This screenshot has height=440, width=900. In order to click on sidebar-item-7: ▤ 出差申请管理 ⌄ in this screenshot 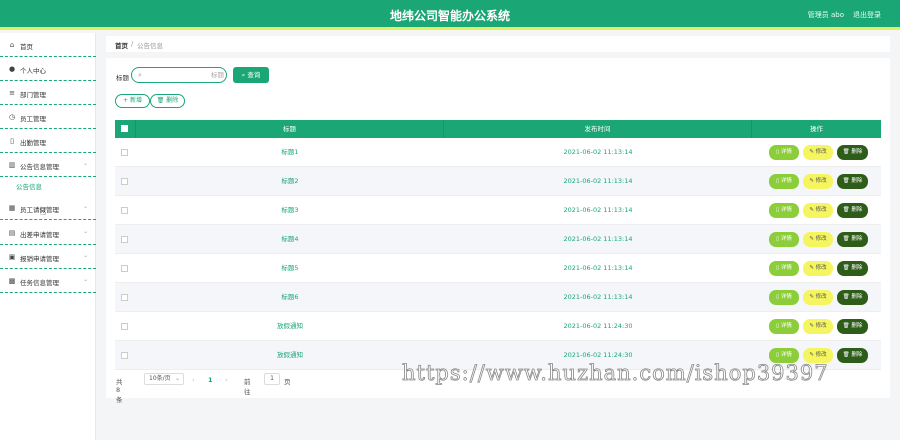, I will do `click(48, 233)`.